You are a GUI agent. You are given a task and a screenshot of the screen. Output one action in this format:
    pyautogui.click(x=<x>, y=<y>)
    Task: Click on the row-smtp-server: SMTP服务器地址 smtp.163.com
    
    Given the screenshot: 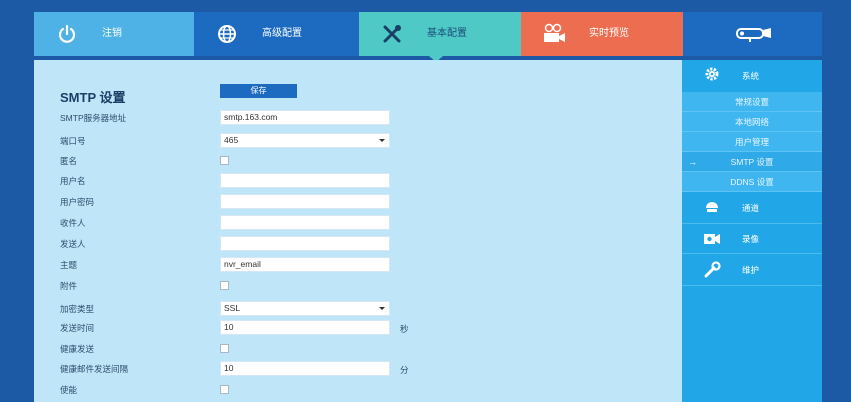 What is the action you would take?
    pyautogui.click(x=358, y=118)
    